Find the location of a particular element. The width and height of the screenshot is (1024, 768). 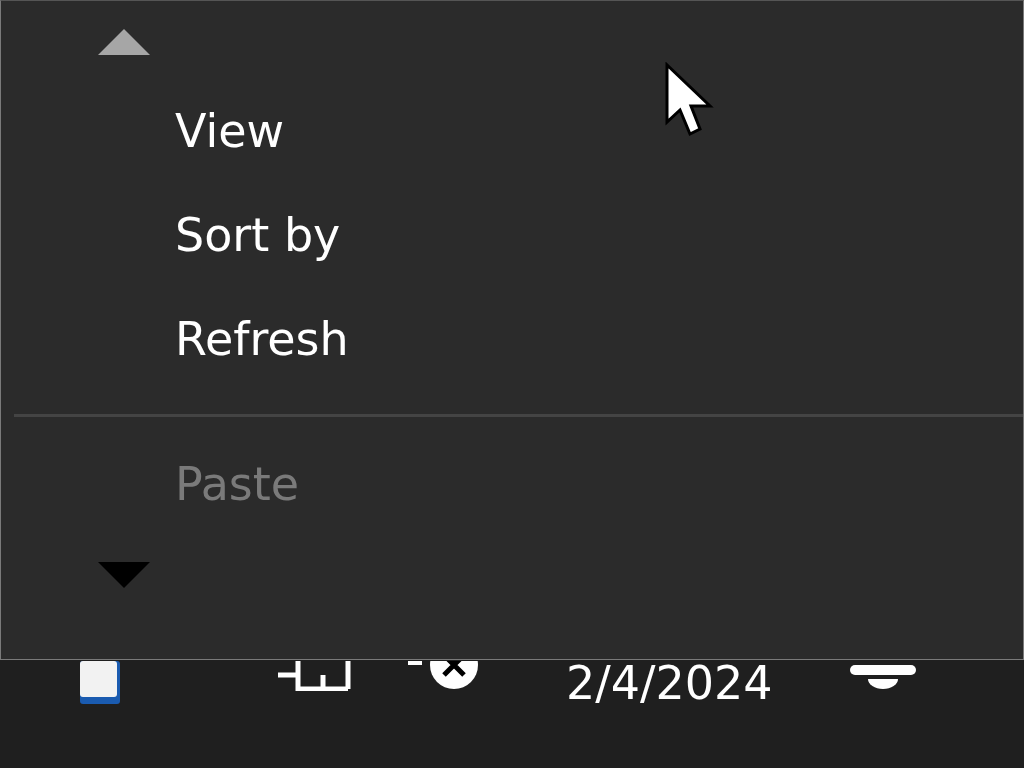

menu-item: Refresh is located at coordinates (262, 339).